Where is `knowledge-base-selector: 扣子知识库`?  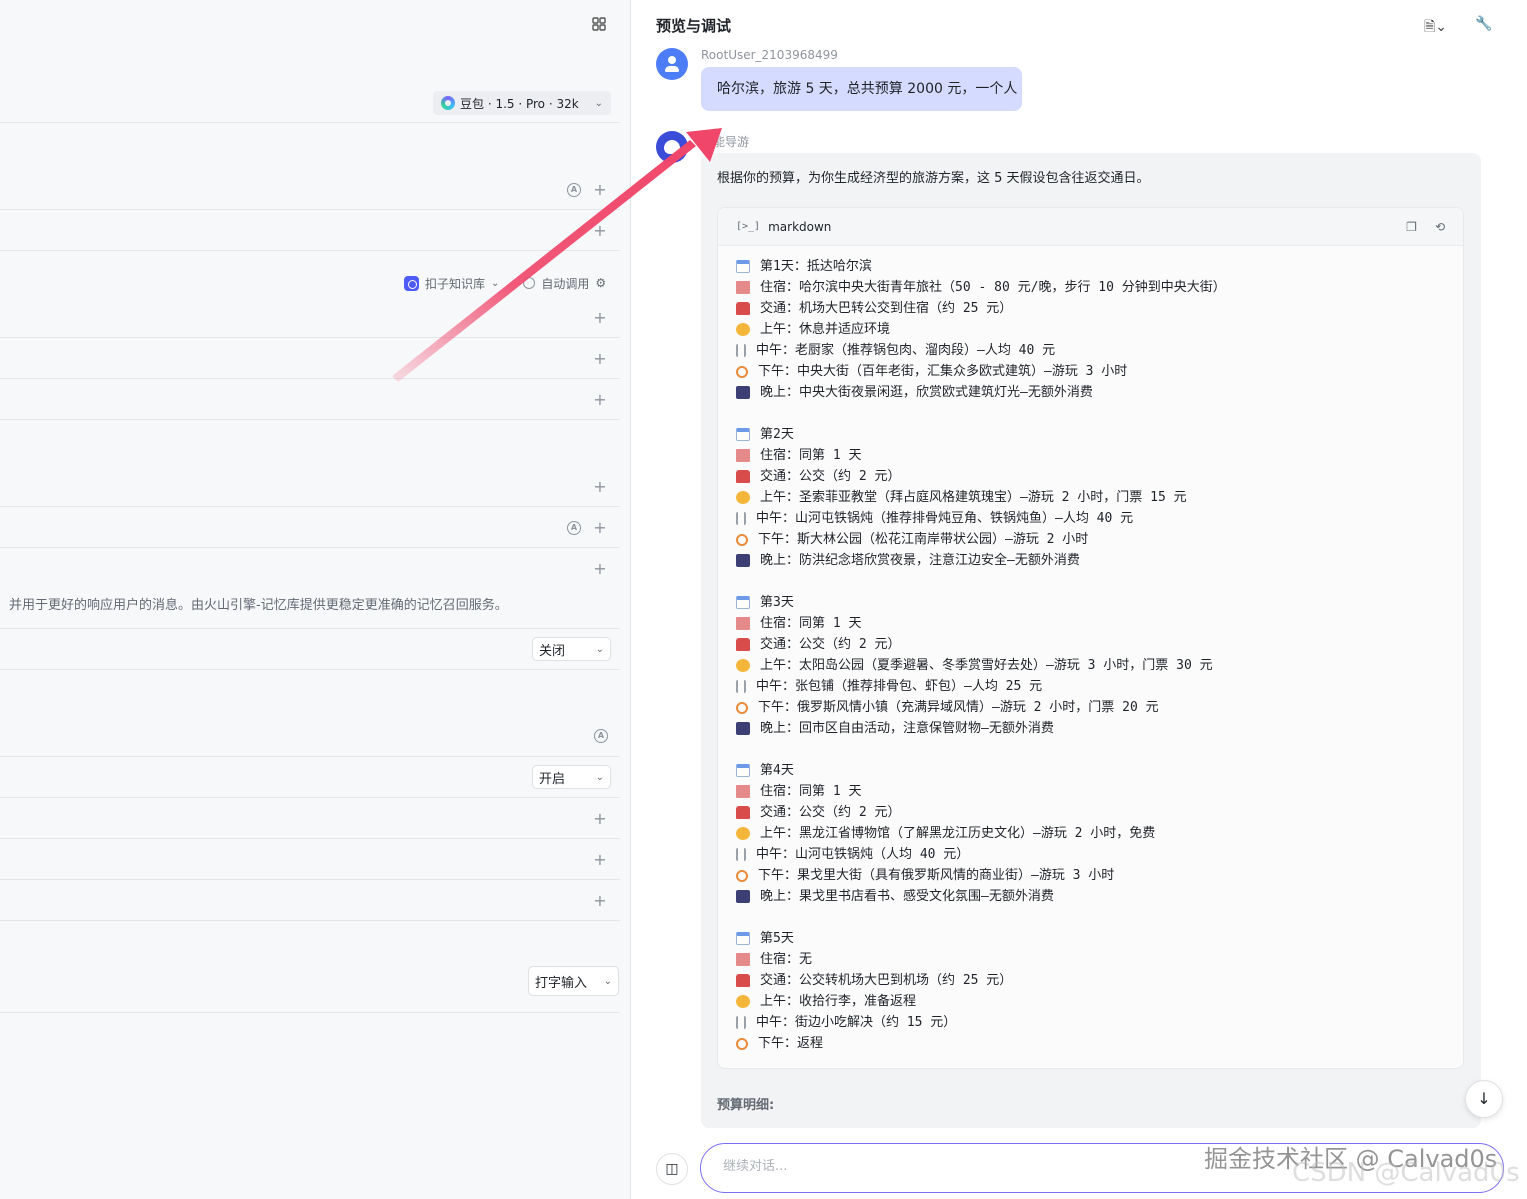
knowledge-base-selector: 扣子知识库 is located at coordinates (455, 283).